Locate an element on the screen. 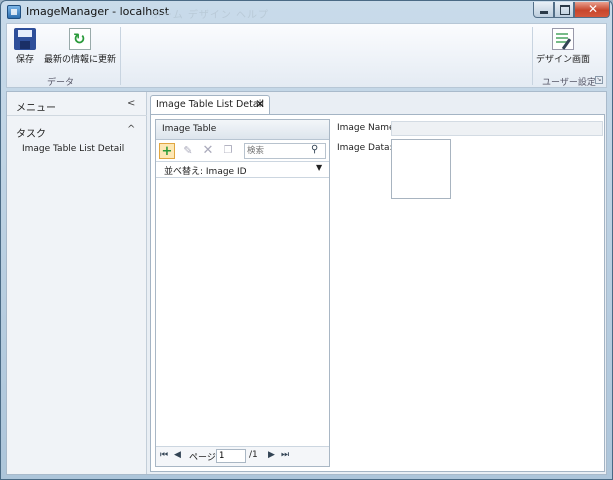  design-icon is located at coordinates (563, 39).